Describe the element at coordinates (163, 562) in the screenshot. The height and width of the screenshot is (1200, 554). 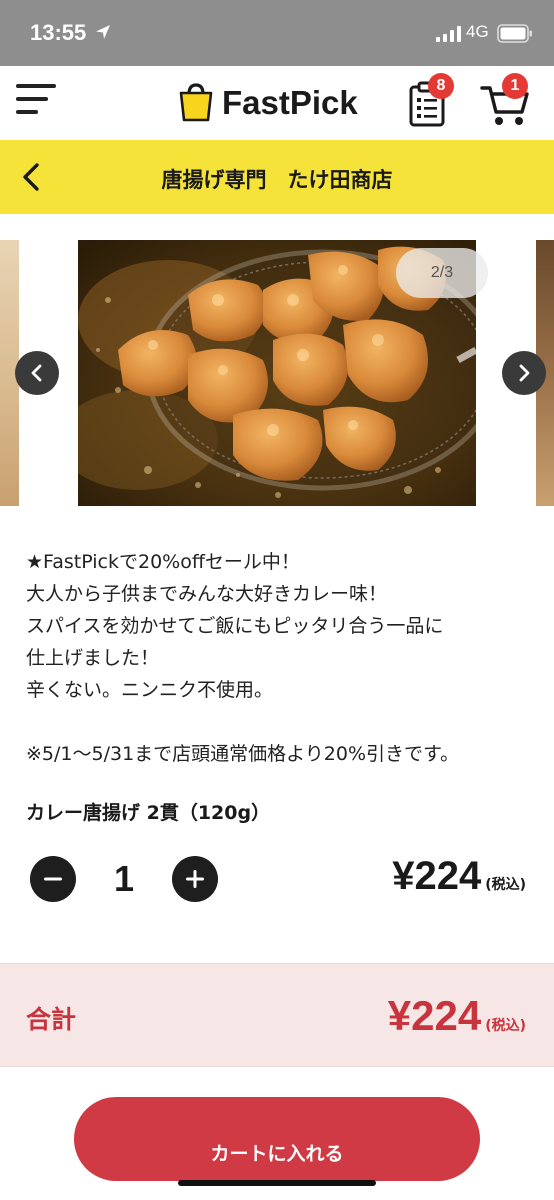
I see `description-line: ★FastPickで20%offセール中！` at that location.